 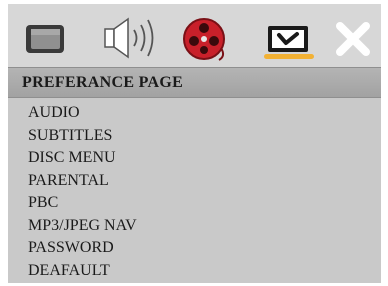 I want to click on menu-item-audio: AUDIO, so click(x=194, y=113).